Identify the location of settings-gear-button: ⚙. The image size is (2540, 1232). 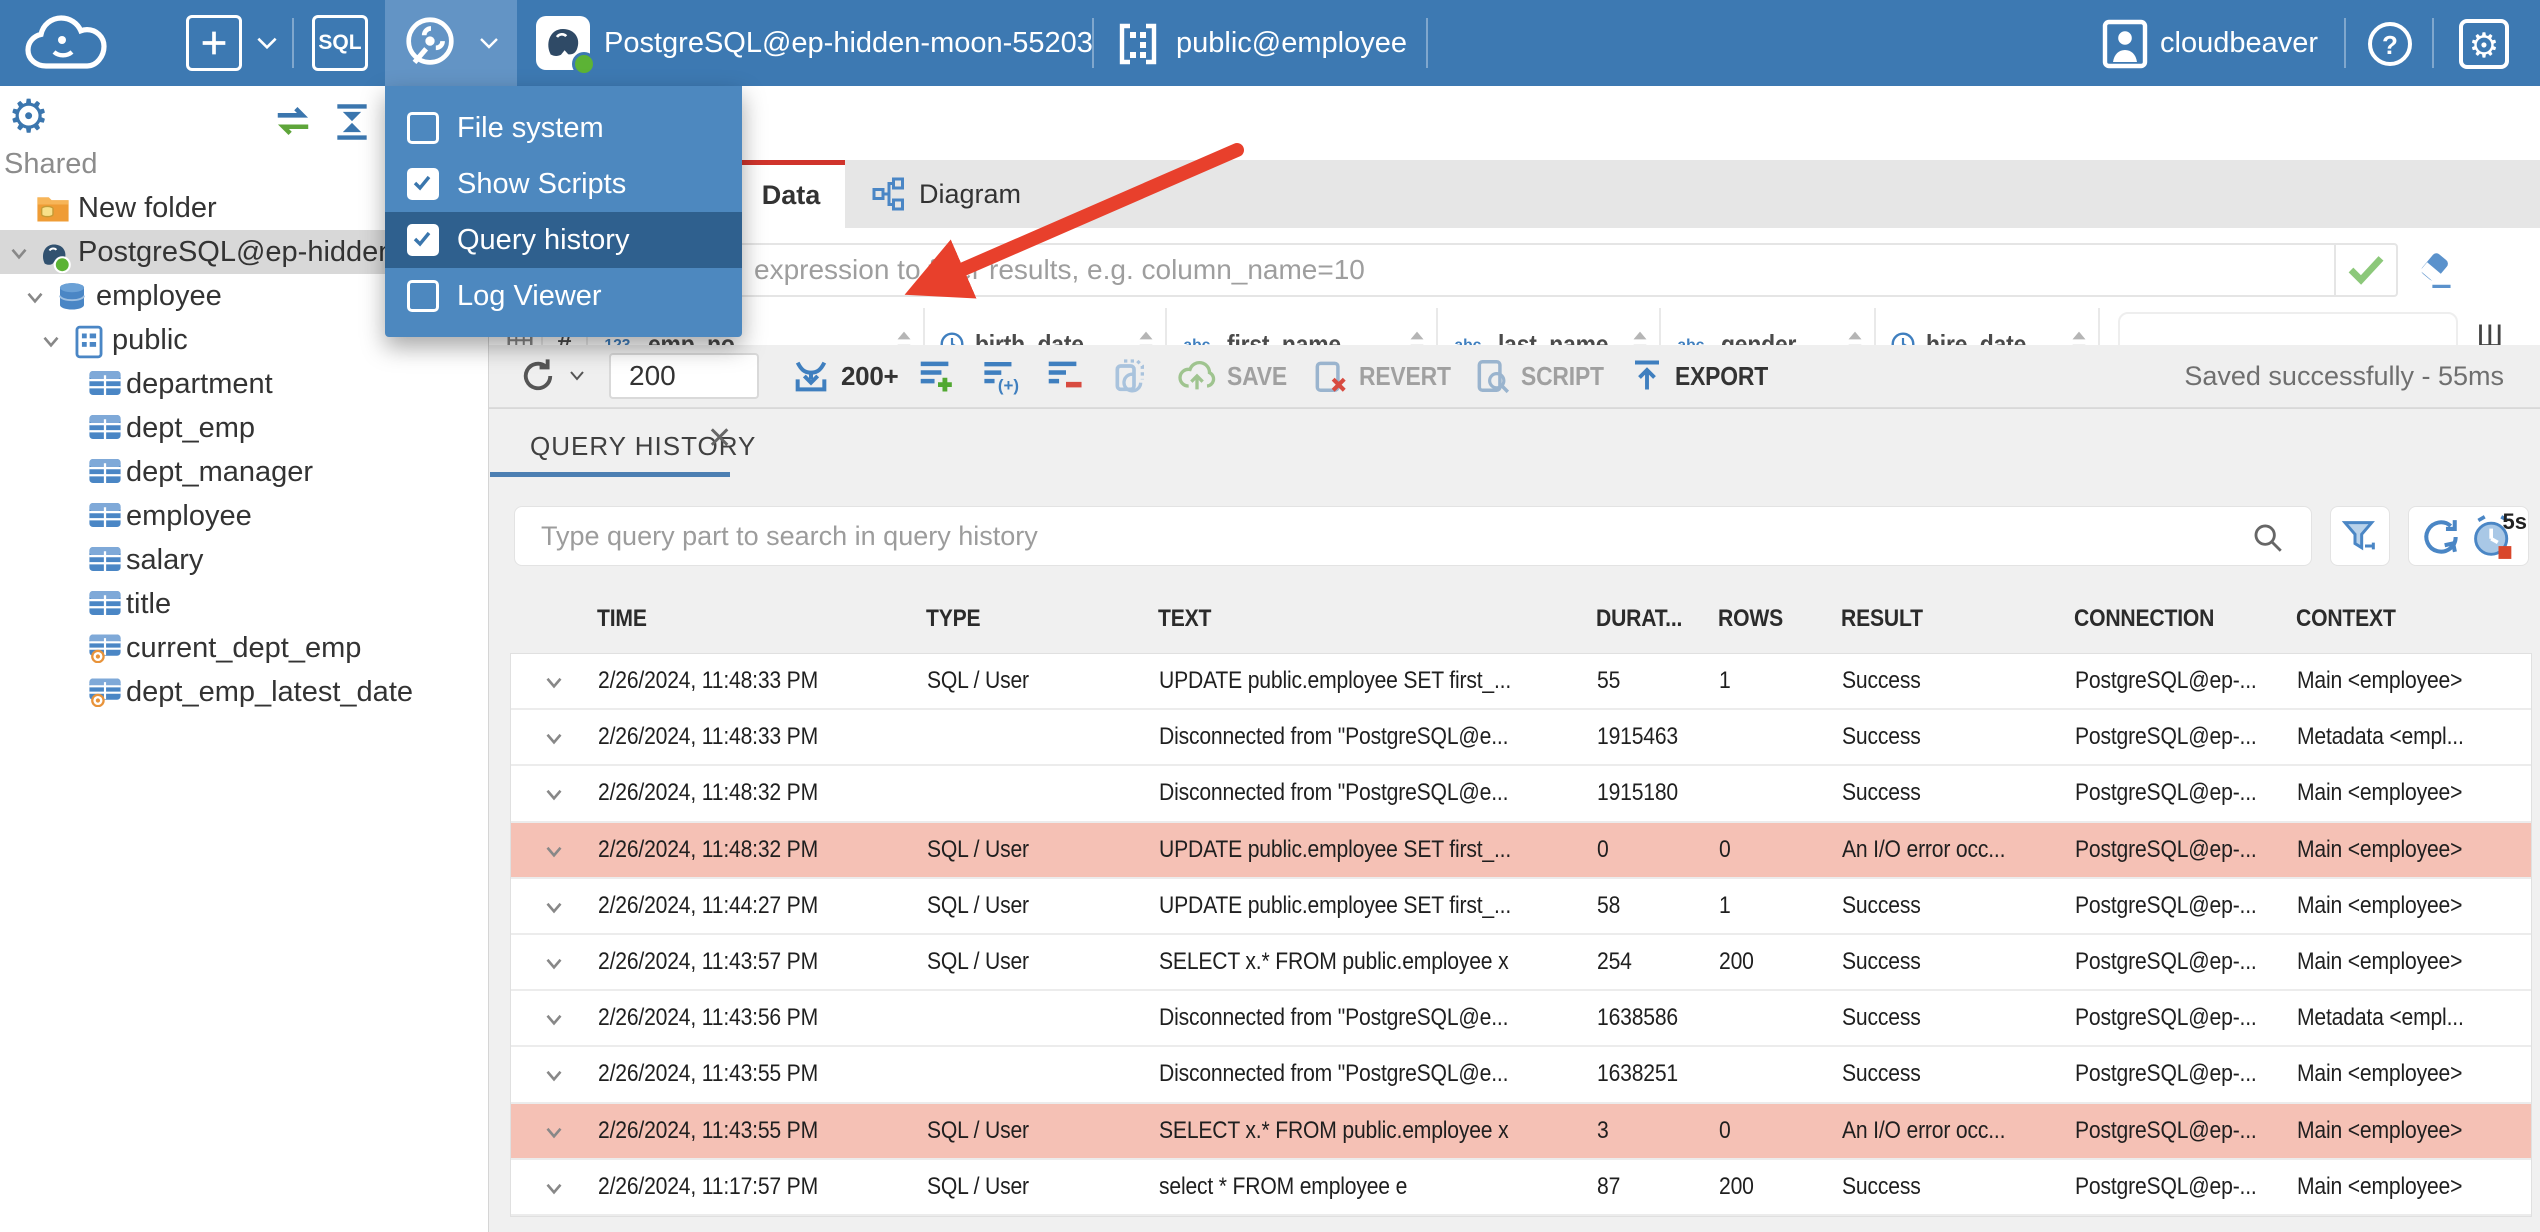
(2484, 46).